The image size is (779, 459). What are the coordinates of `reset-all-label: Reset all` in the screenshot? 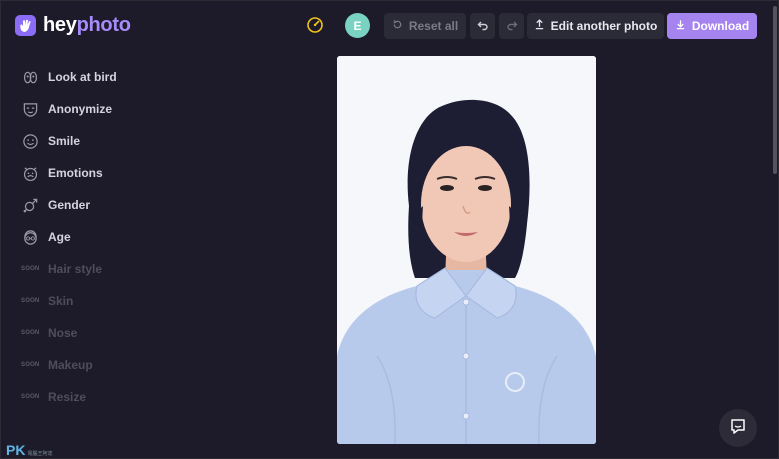 It's located at (433, 26).